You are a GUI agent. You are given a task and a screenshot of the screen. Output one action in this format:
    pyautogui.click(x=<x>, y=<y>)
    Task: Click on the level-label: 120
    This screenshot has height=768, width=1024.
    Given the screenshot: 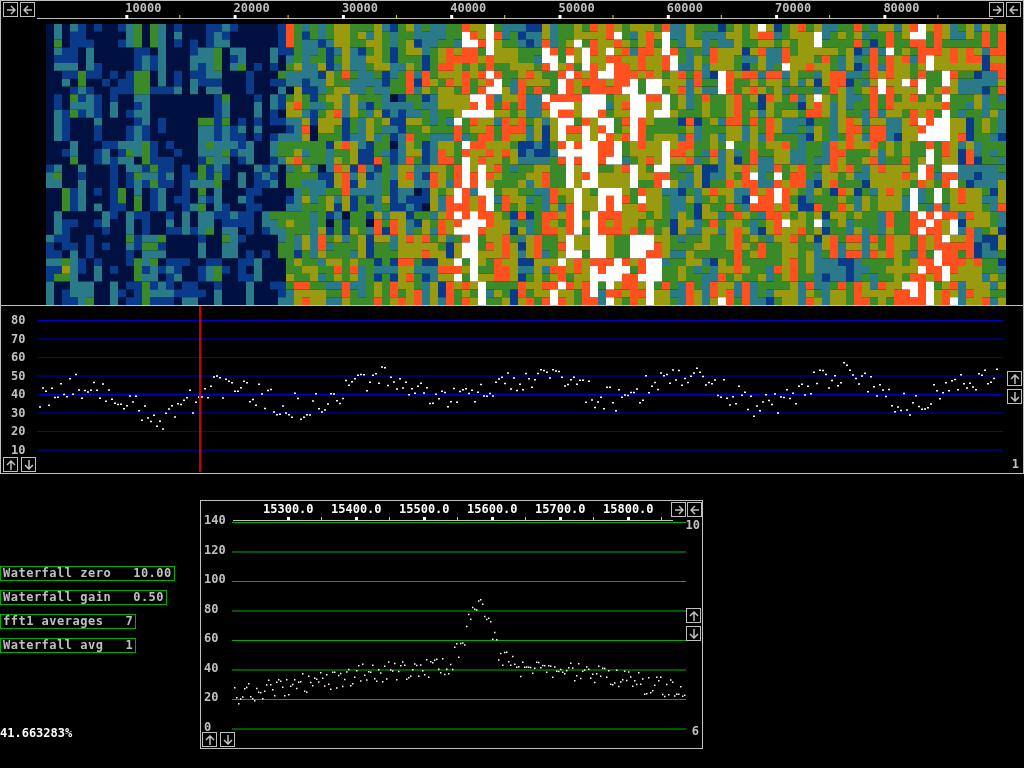 What is the action you would take?
    pyautogui.click(x=215, y=549)
    